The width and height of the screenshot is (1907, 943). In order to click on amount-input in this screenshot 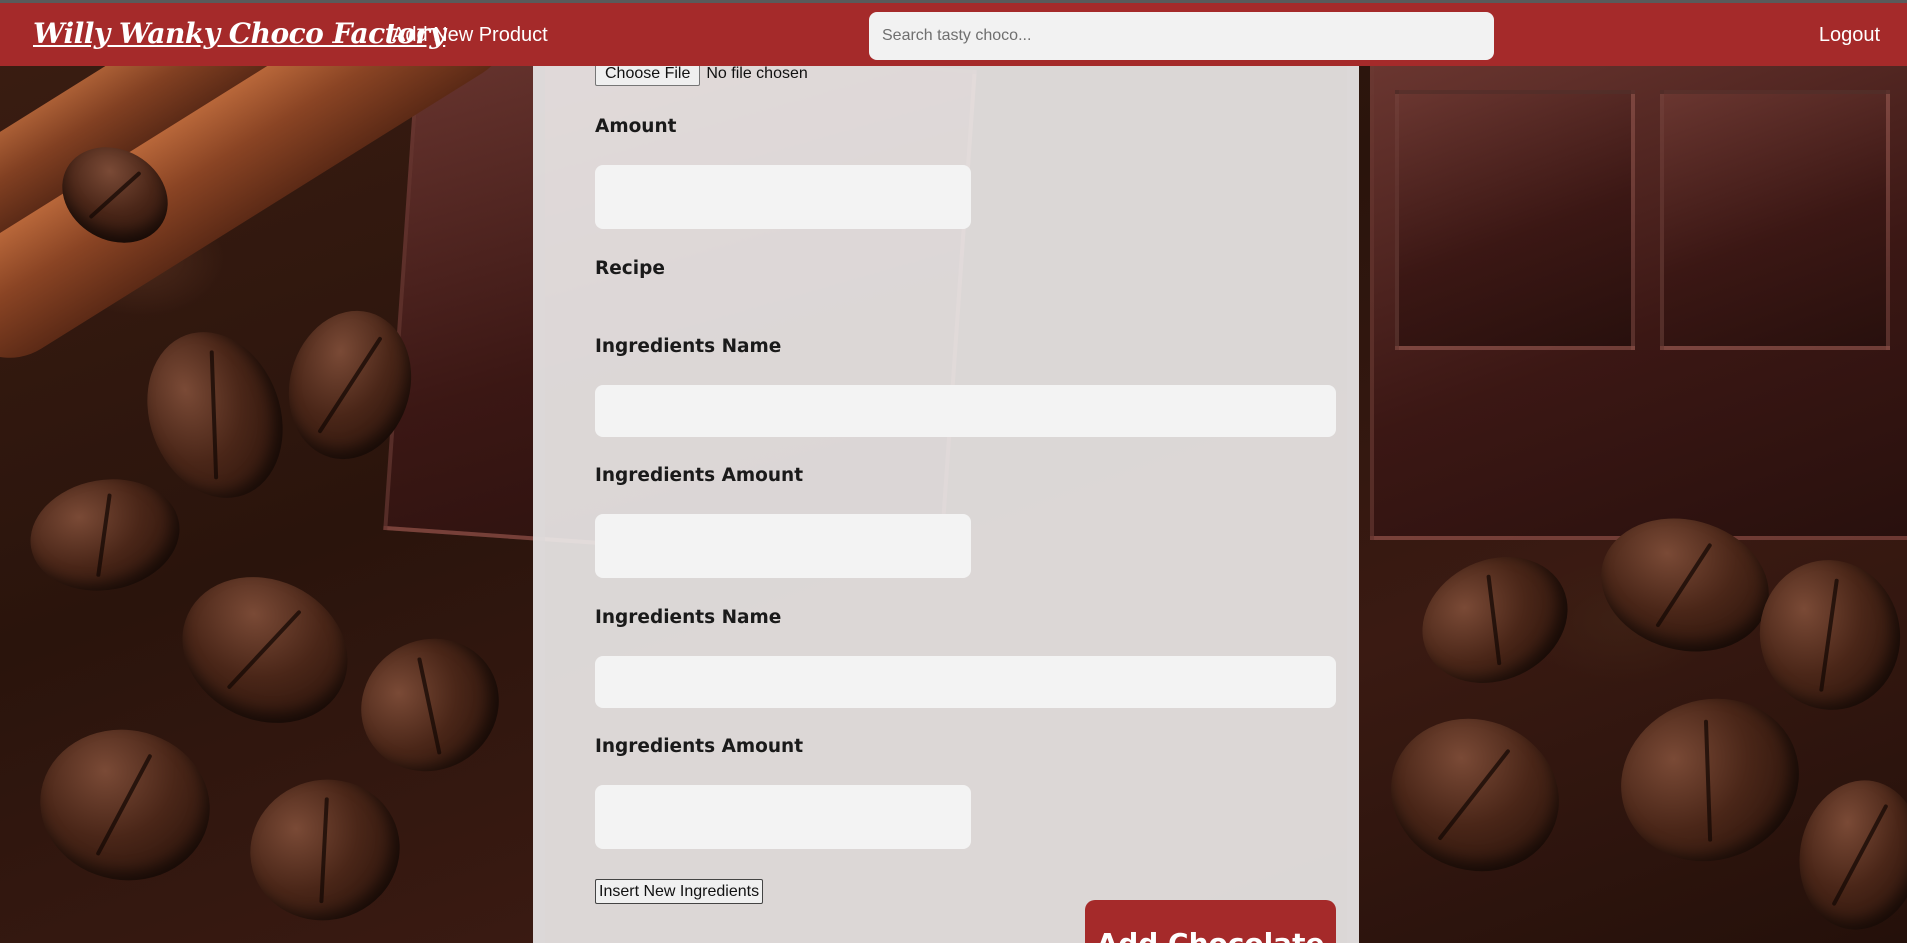, I will do `click(783, 197)`.